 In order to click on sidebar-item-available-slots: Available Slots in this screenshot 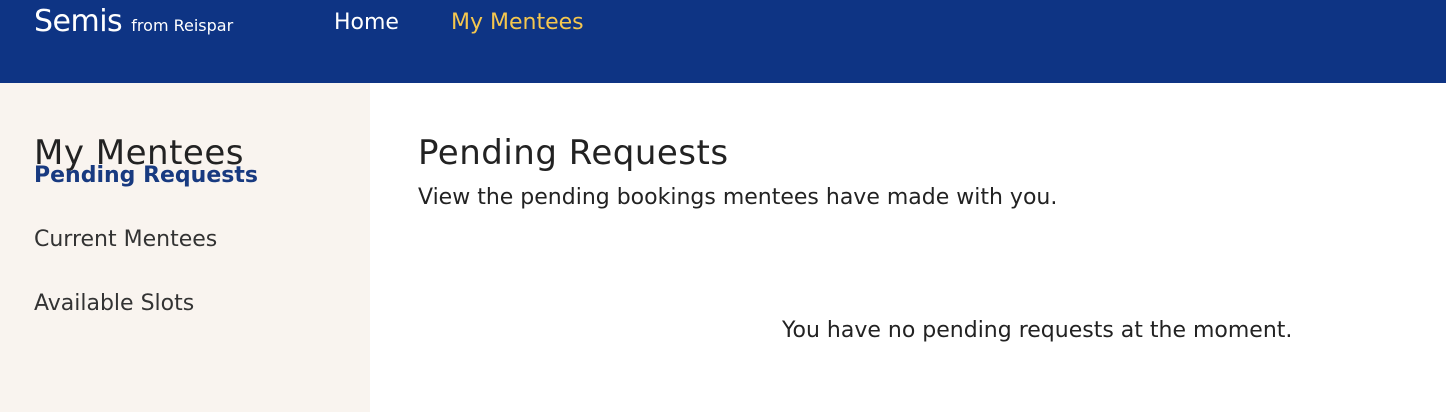, I will do `click(114, 303)`.